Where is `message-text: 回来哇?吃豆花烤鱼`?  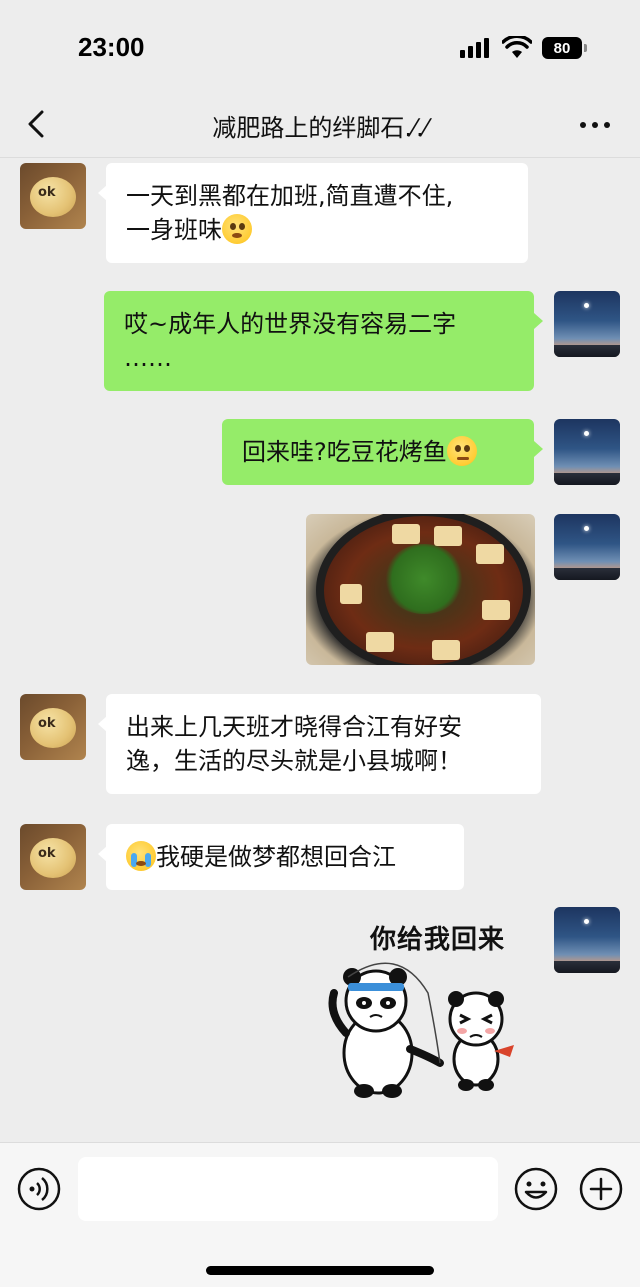 message-text: 回来哇?吃豆花烤鱼 is located at coordinates (344, 452).